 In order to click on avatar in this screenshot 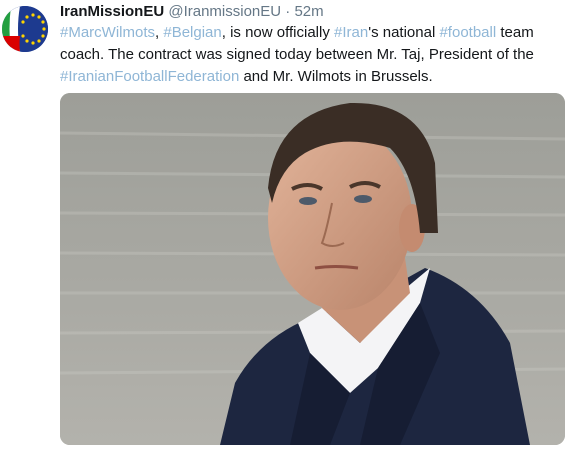, I will do `click(25, 29)`.